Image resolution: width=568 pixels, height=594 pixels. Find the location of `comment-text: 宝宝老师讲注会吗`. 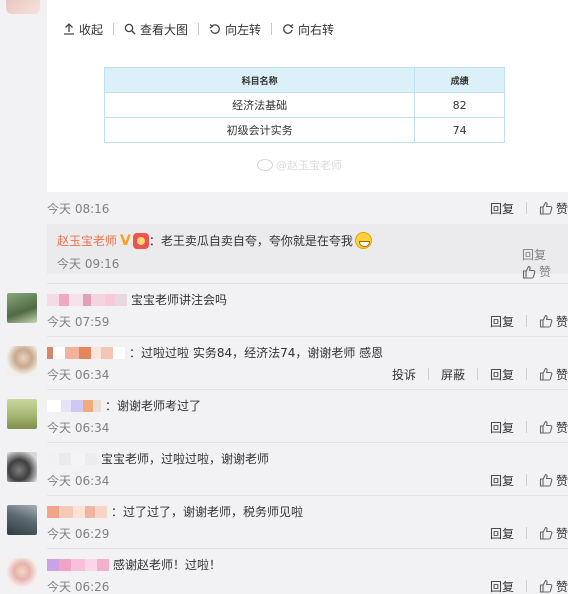

comment-text: 宝宝老师讲注会吗 is located at coordinates (179, 300).